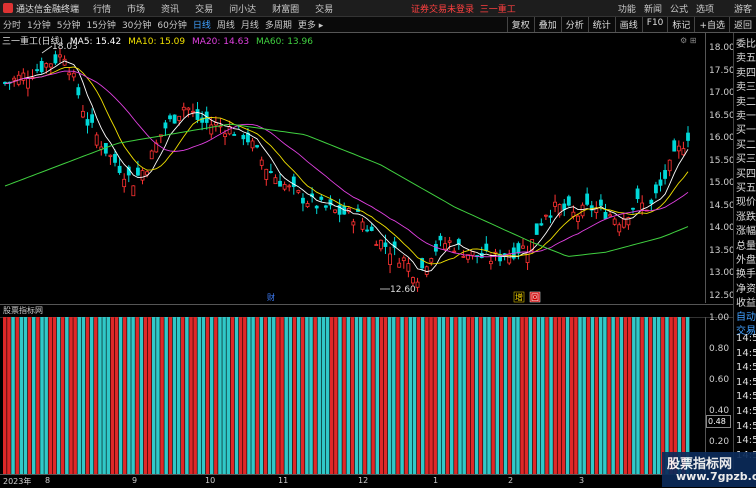 The width and height of the screenshot is (756, 488). I want to click on menu-trade: 交易, so click(204, 8).